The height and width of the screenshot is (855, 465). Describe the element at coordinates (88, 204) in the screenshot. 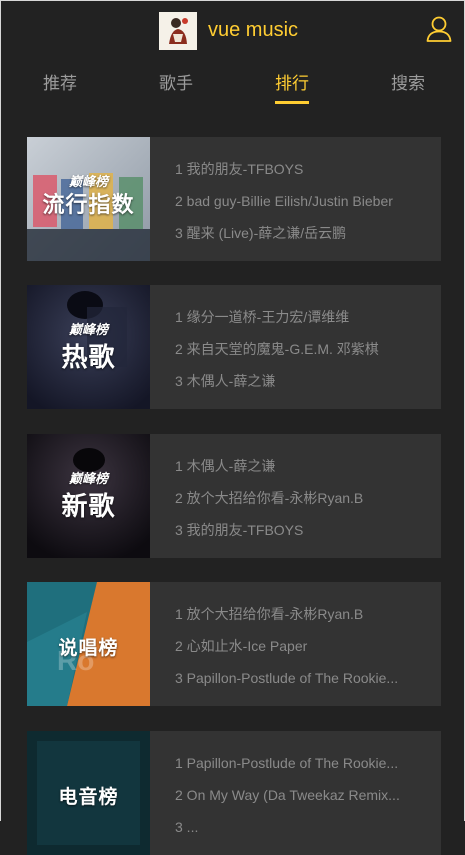

I see `rank-cover-title: 流行指数` at that location.